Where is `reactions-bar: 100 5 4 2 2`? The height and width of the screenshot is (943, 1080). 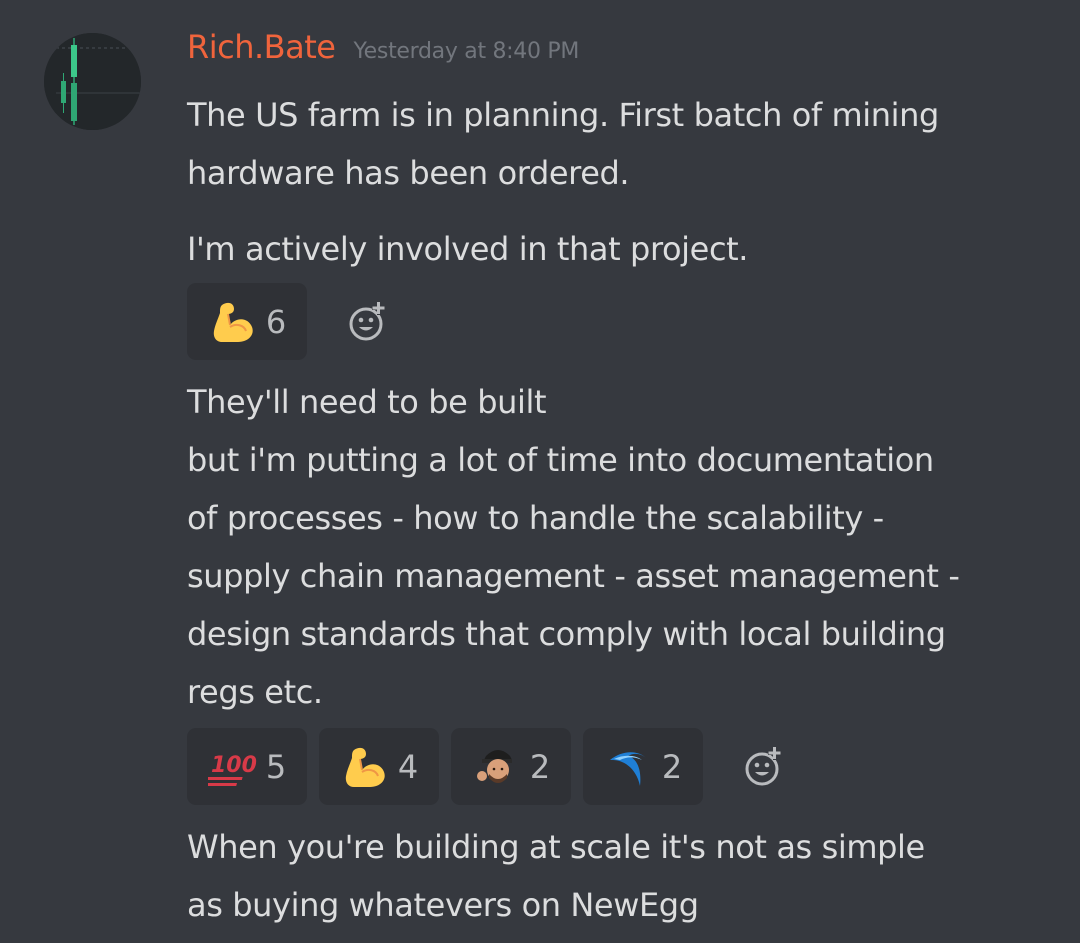
reactions-bar: 100 5 4 2 2 is located at coordinates (491, 766).